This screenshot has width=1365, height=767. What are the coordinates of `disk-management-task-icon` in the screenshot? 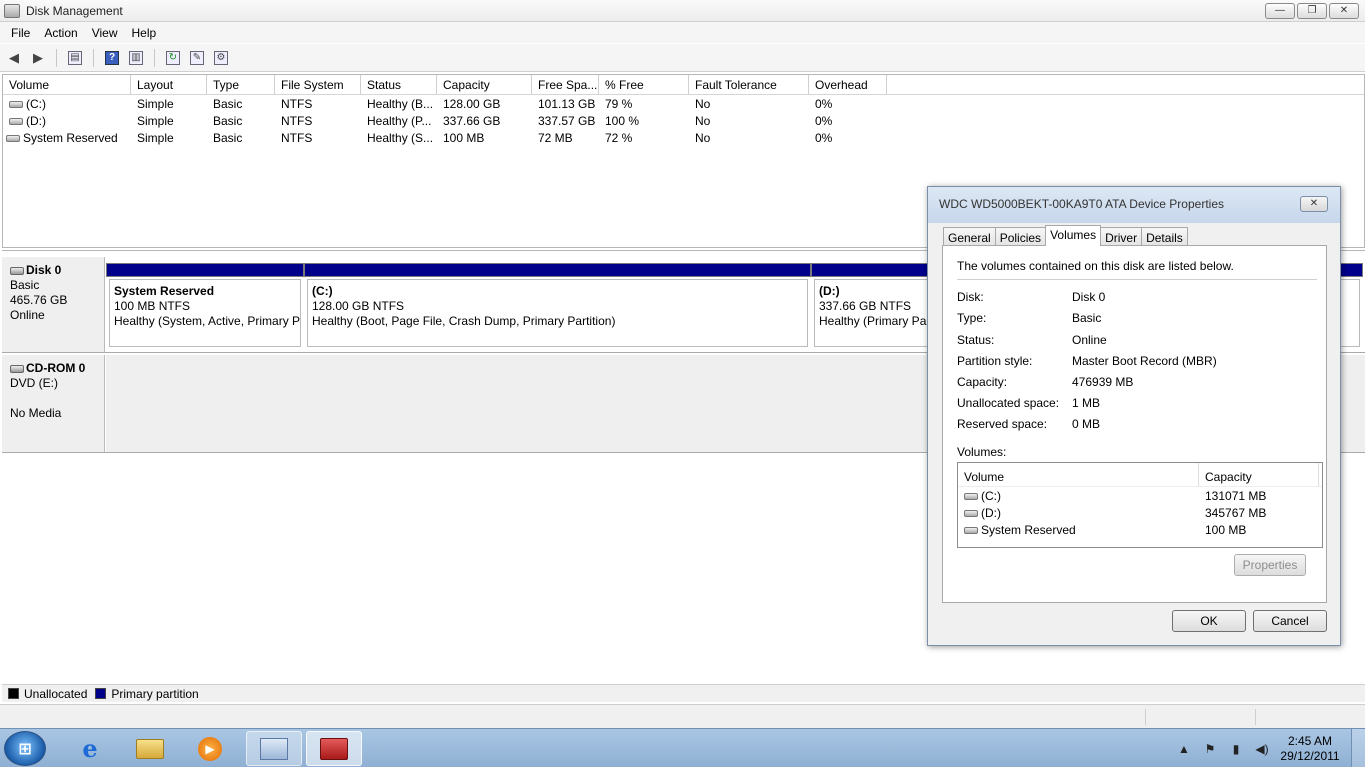 It's located at (334, 748).